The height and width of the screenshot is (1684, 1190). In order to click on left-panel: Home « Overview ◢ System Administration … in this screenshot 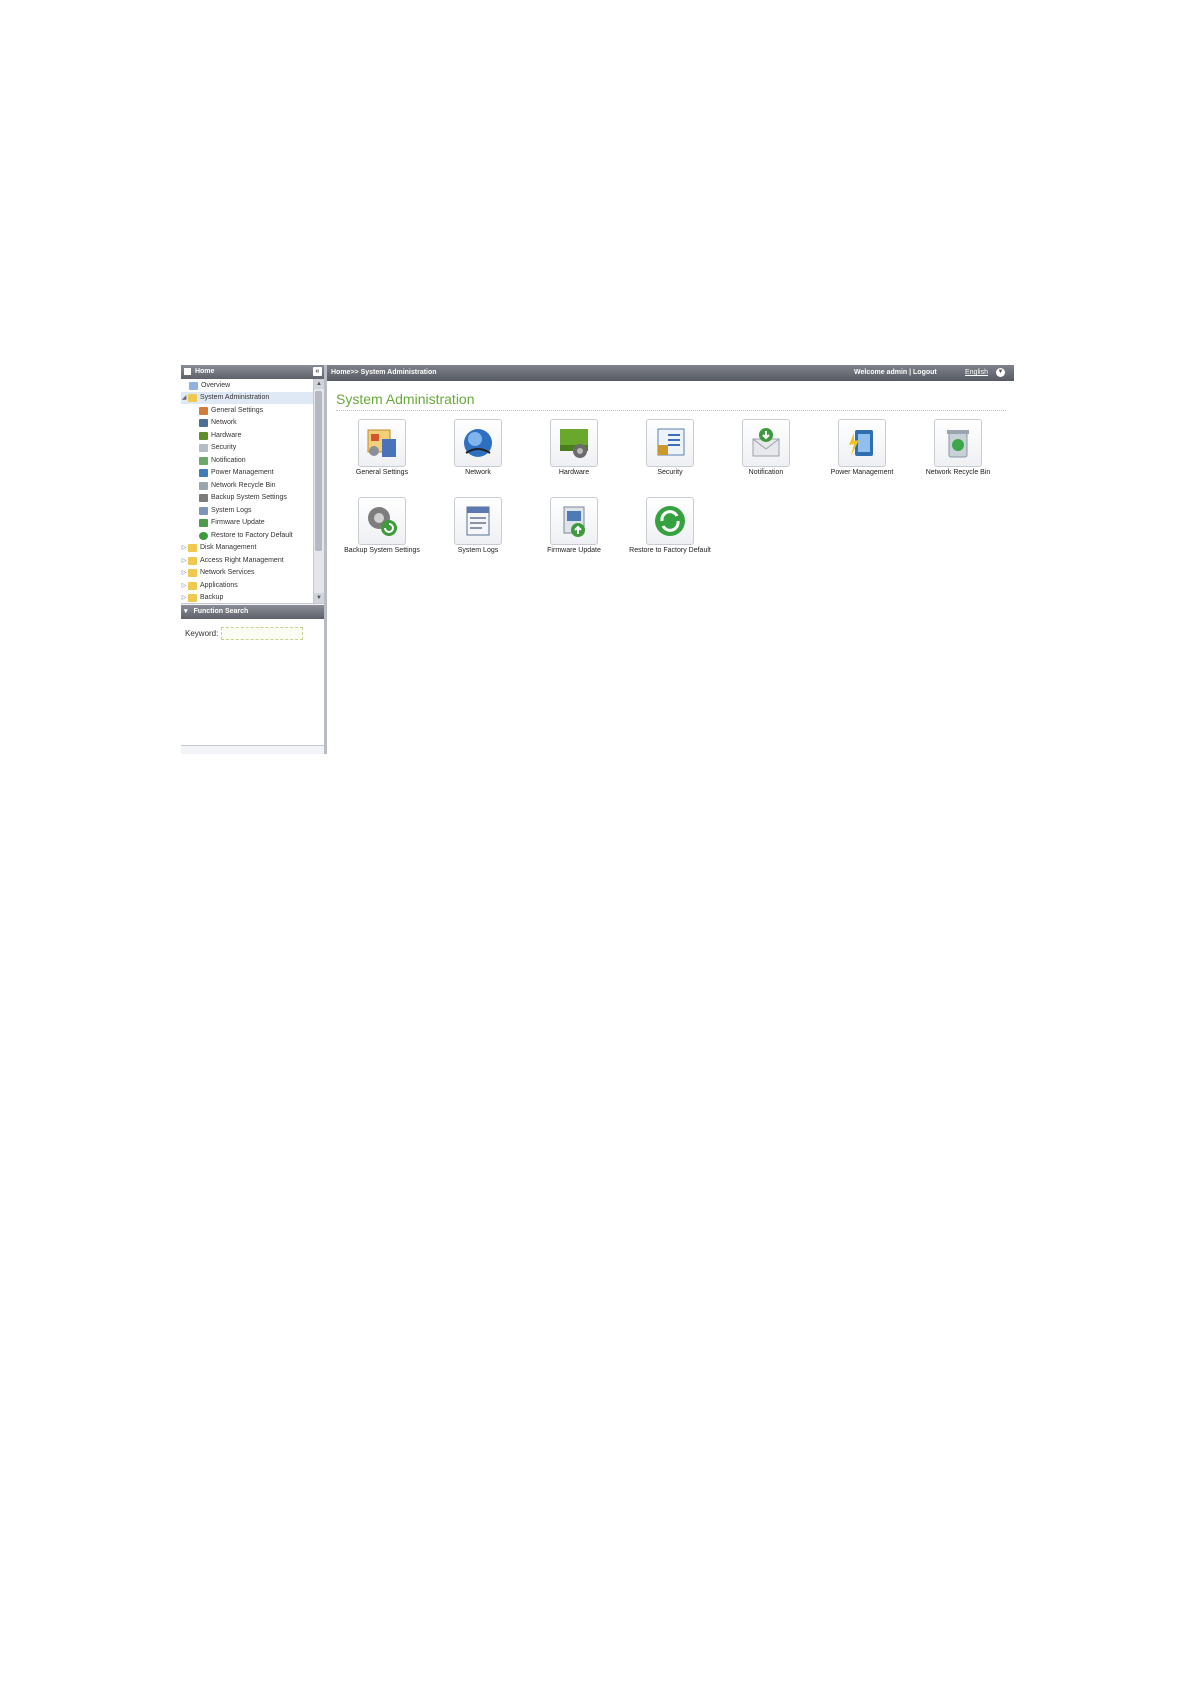, I will do `click(254, 559)`.